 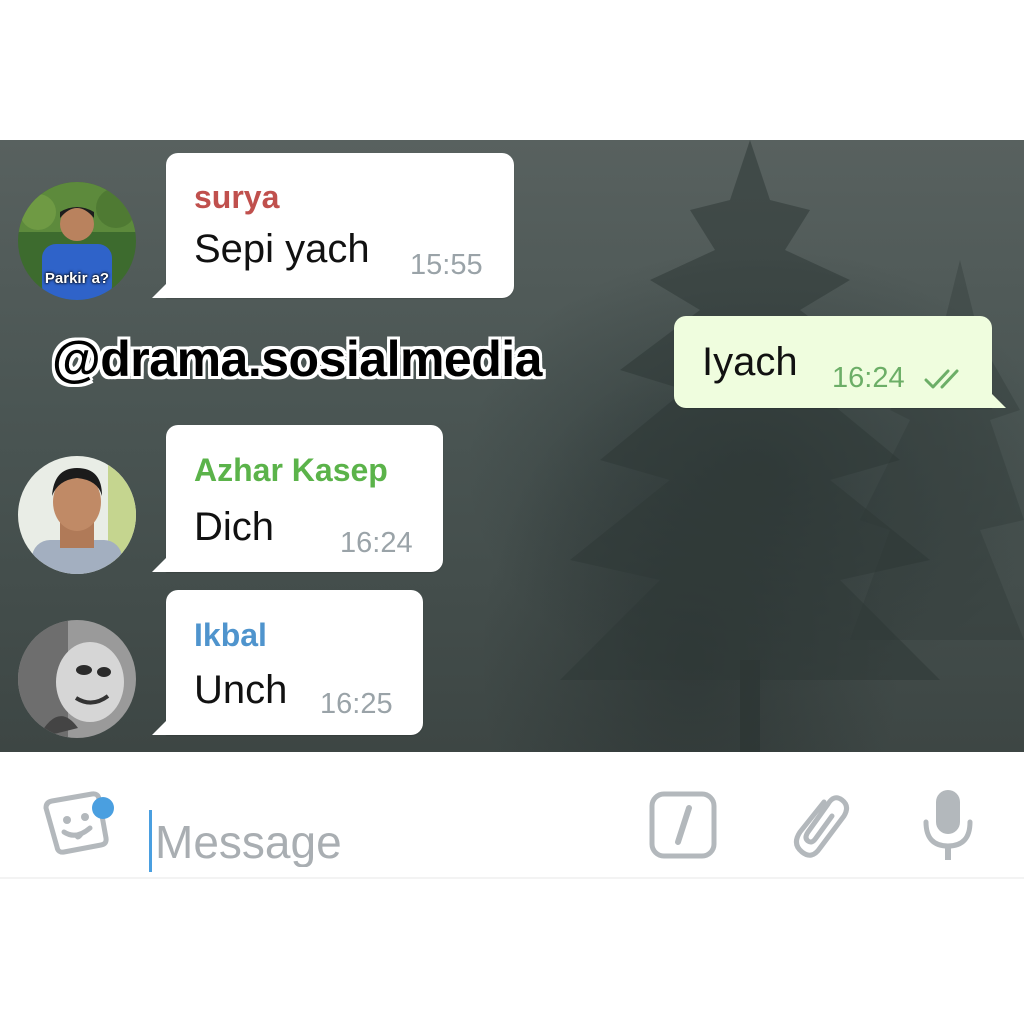 What do you see at coordinates (282, 249) in the screenshot?
I see `message-text: Sepi yach` at bounding box center [282, 249].